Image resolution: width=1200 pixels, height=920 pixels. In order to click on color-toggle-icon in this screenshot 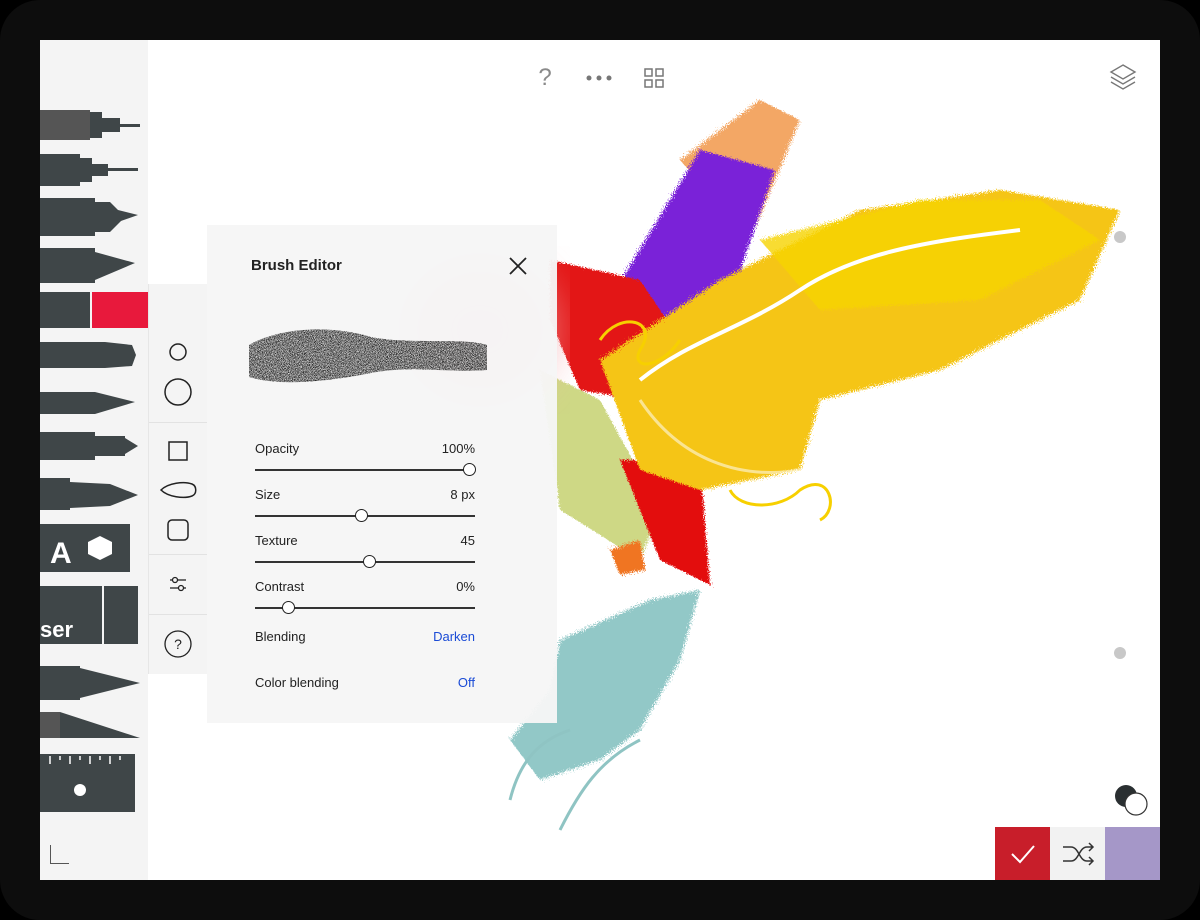, I will do `click(1132, 800)`.